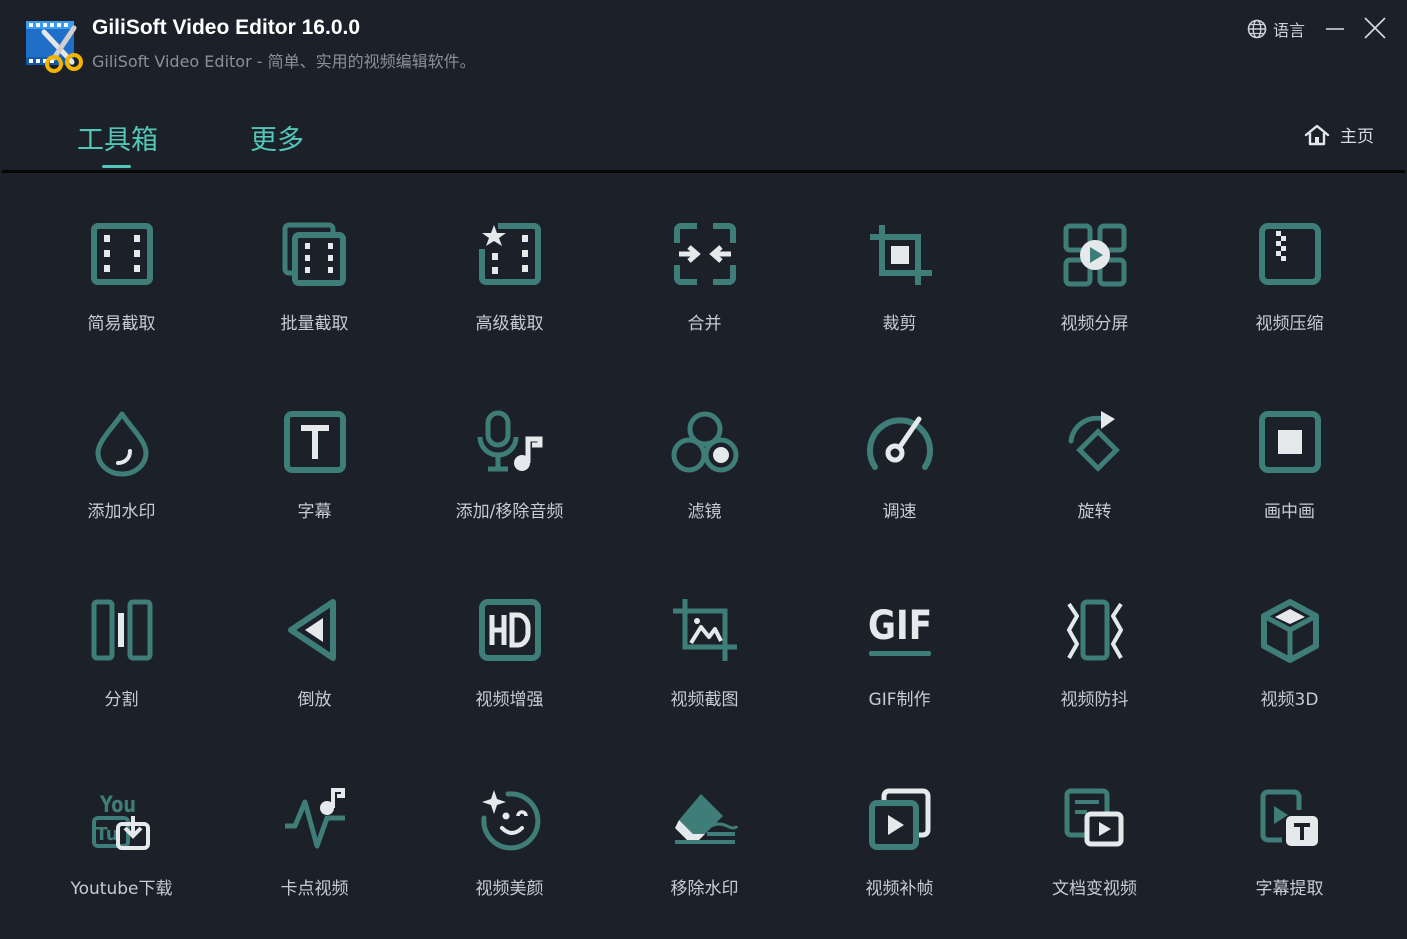  I want to click on tool-label: 视频美颜, so click(509, 889).